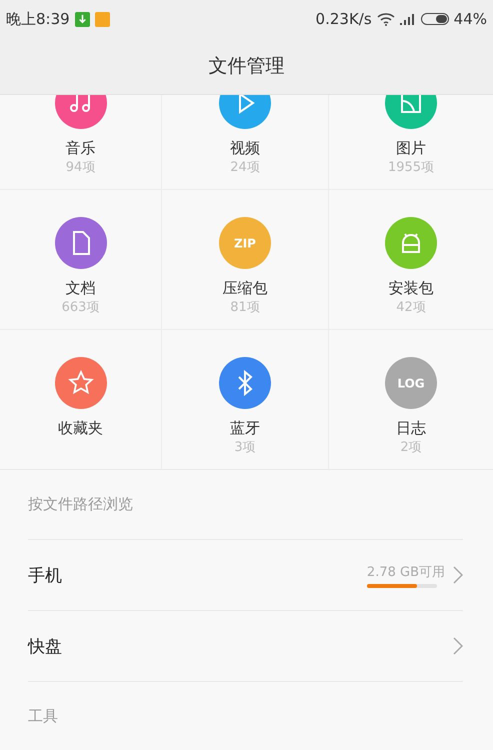 The width and height of the screenshot is (493, 750). Describe the element at coordinates (411, 383) in the screenshot. I see `badge-icon: LOG` at that location.